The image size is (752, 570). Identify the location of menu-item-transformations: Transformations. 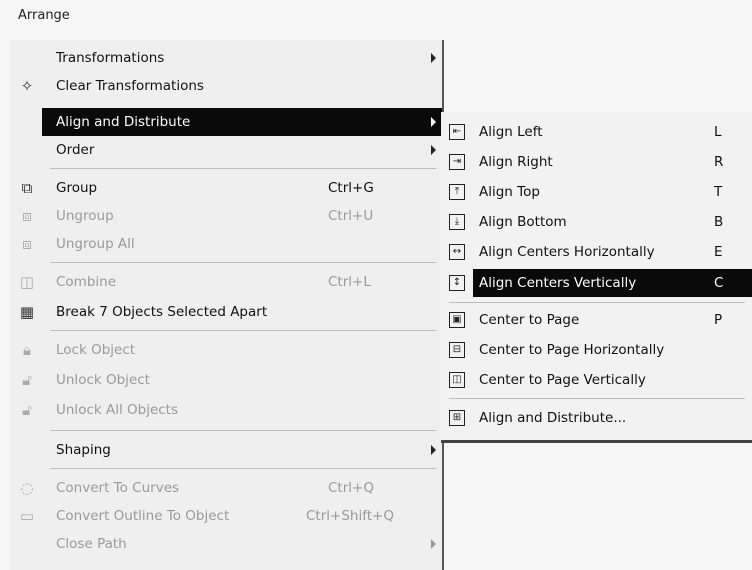
(226, 58).